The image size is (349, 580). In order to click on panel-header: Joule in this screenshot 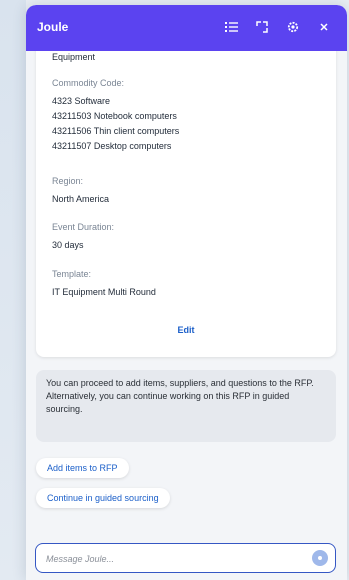, I will do `click(186, 28)`.